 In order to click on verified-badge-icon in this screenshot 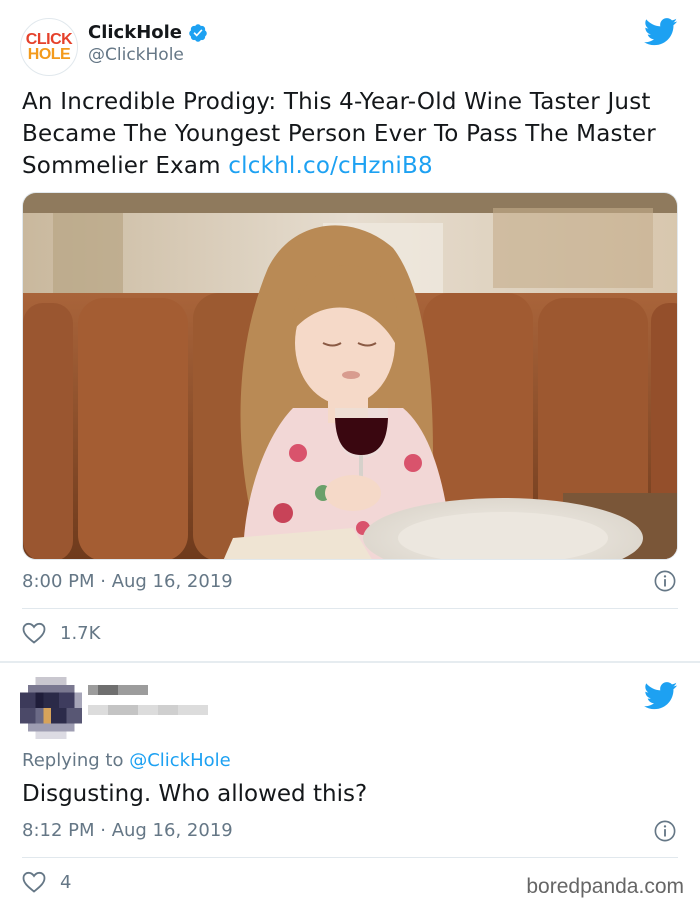, I will do `click(198, 32)`.